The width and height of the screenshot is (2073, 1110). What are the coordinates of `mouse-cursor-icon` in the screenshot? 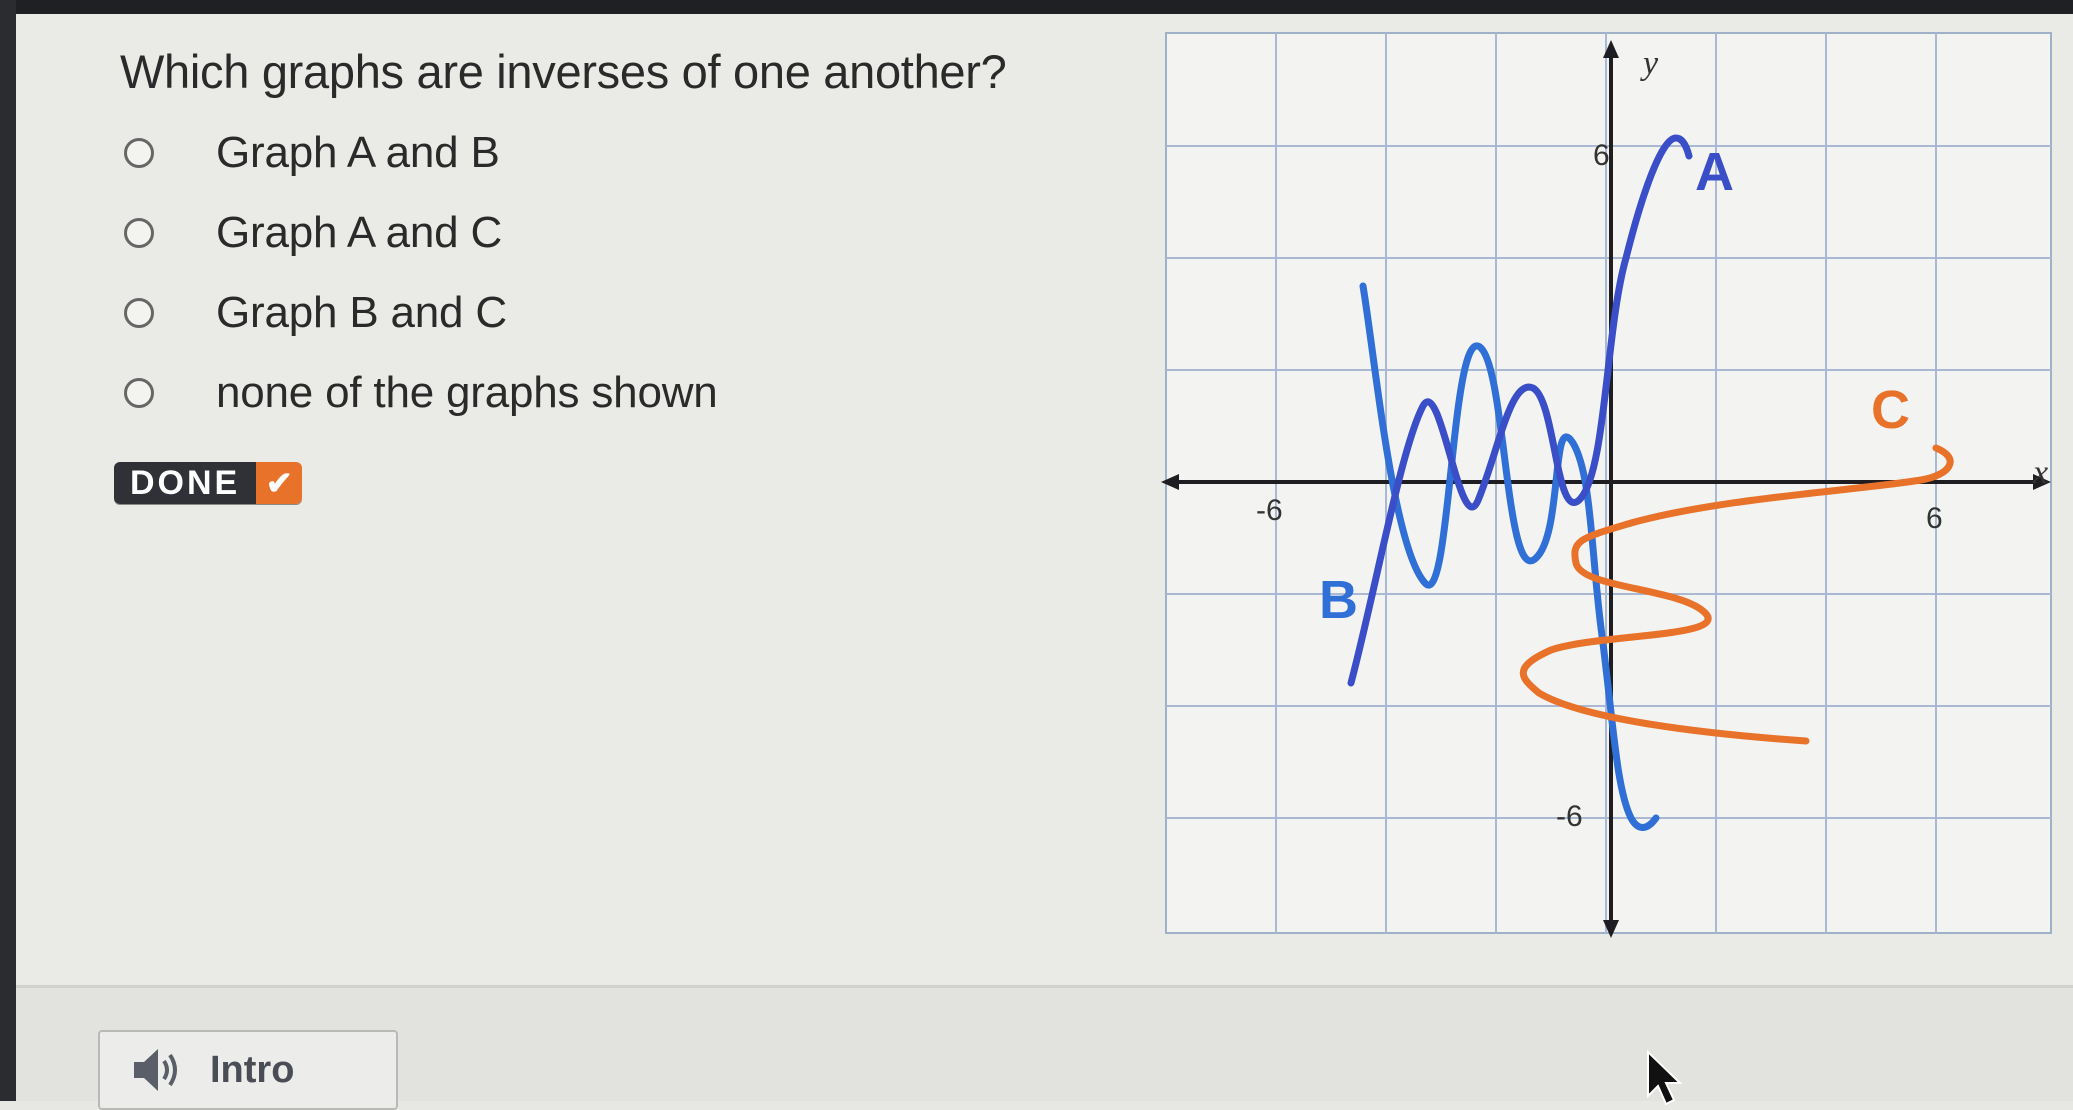 It's located at (1665, 1078).